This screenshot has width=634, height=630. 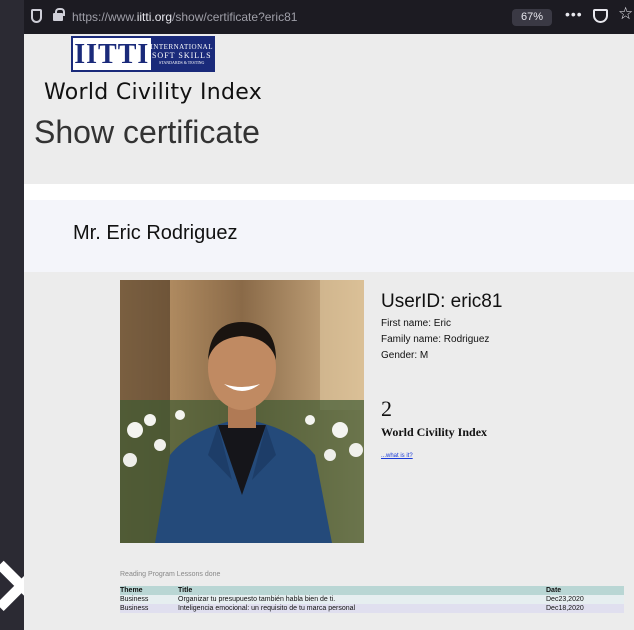 I want to click on url-prefix: https://www., so click(x=104, y=17).